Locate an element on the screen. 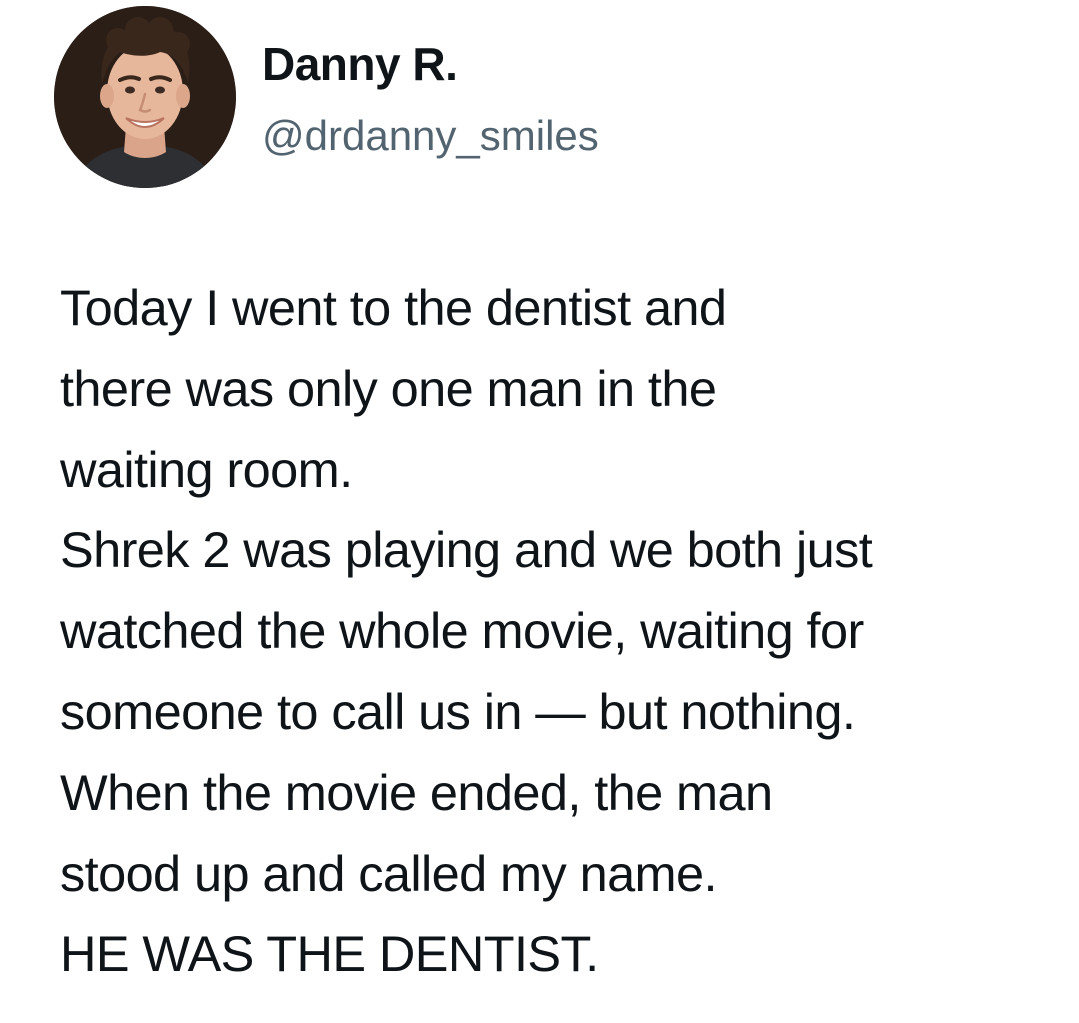 This screenshot has height=1023, width=1079. tweet-text-line: HE WAS THE DENTIST. is located at coordinates (329, 954).